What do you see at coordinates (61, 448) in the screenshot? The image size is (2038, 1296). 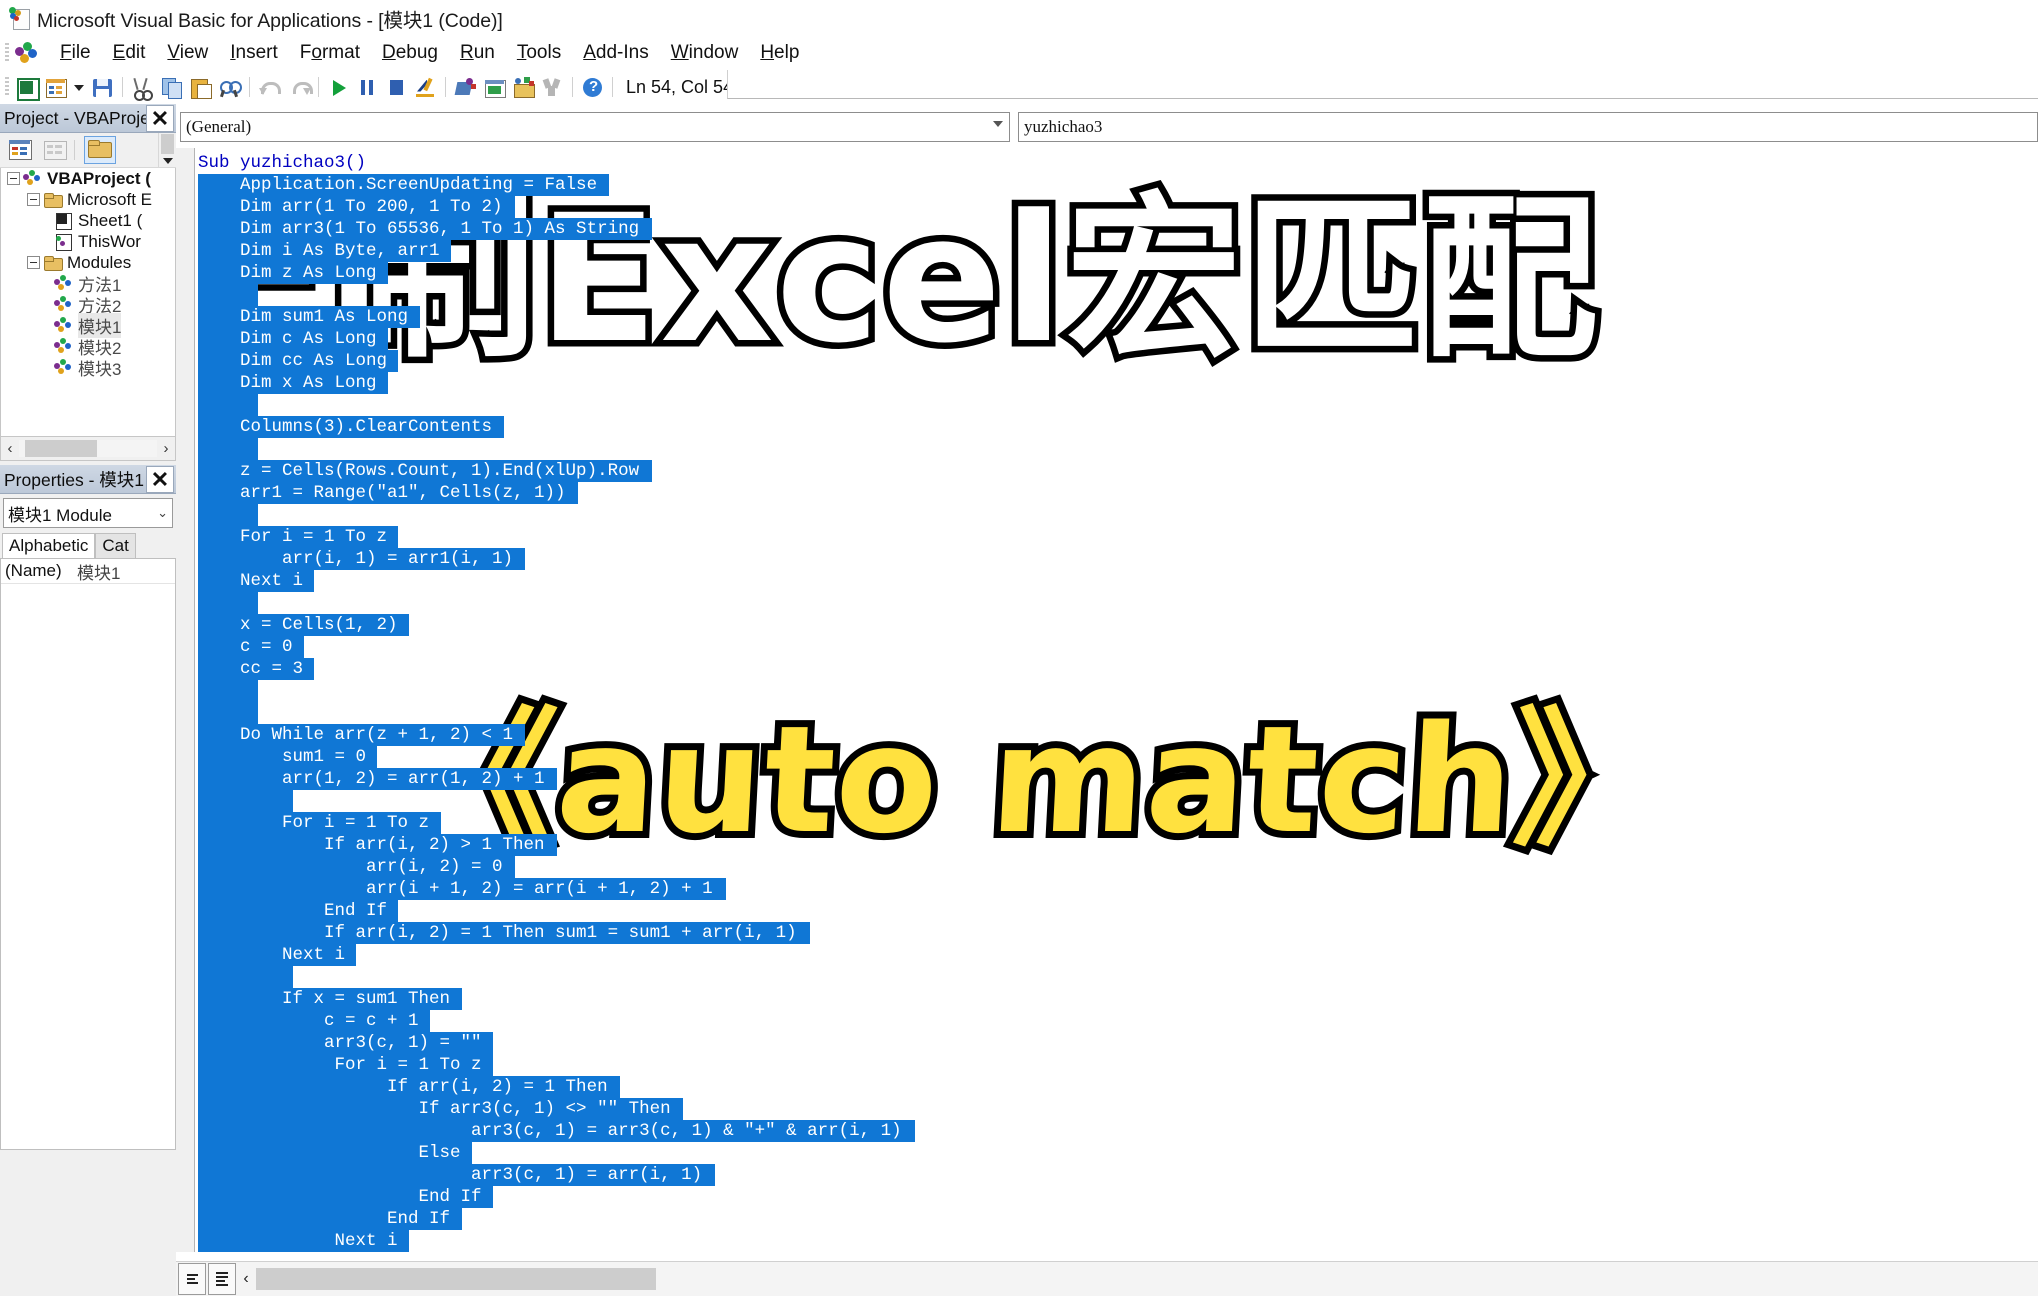 I see `scroll-thumb` at bounding box center [61, 448].